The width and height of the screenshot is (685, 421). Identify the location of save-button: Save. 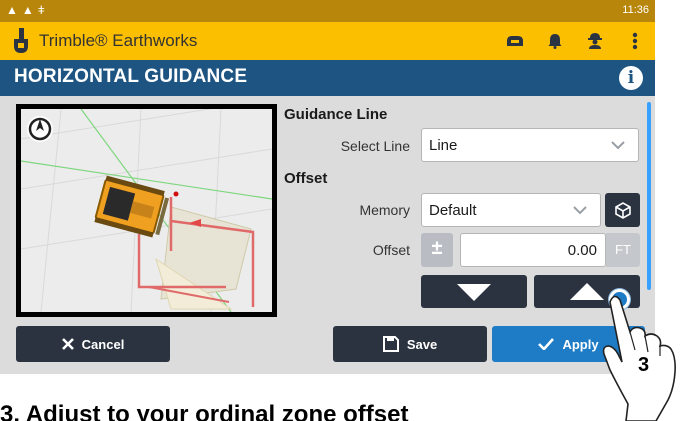
(410, 344).